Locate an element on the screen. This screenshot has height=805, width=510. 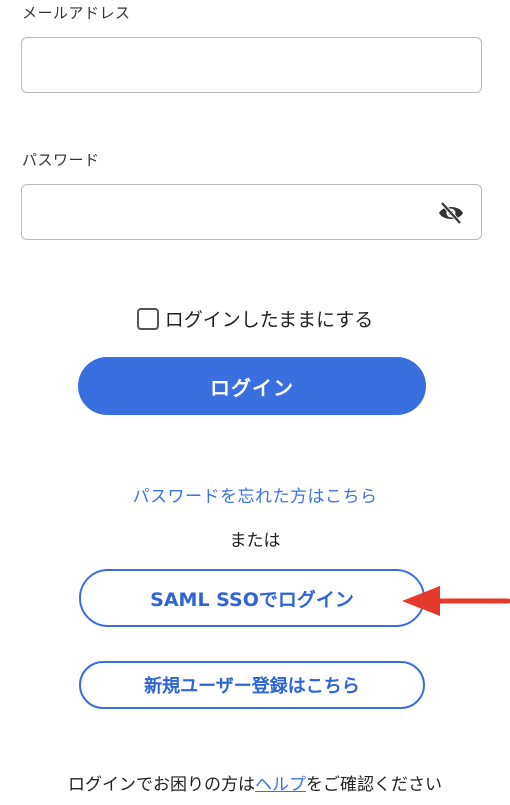
help-link: ヘルプ is located at coordinates (280, 785).